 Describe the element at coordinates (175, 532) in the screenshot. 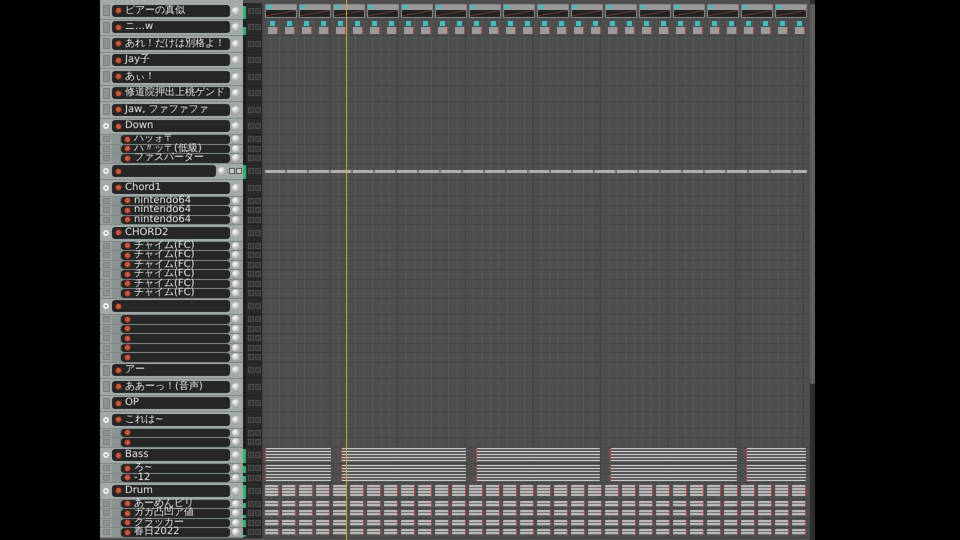

I see `track-name-field: 春日2022` at that location.